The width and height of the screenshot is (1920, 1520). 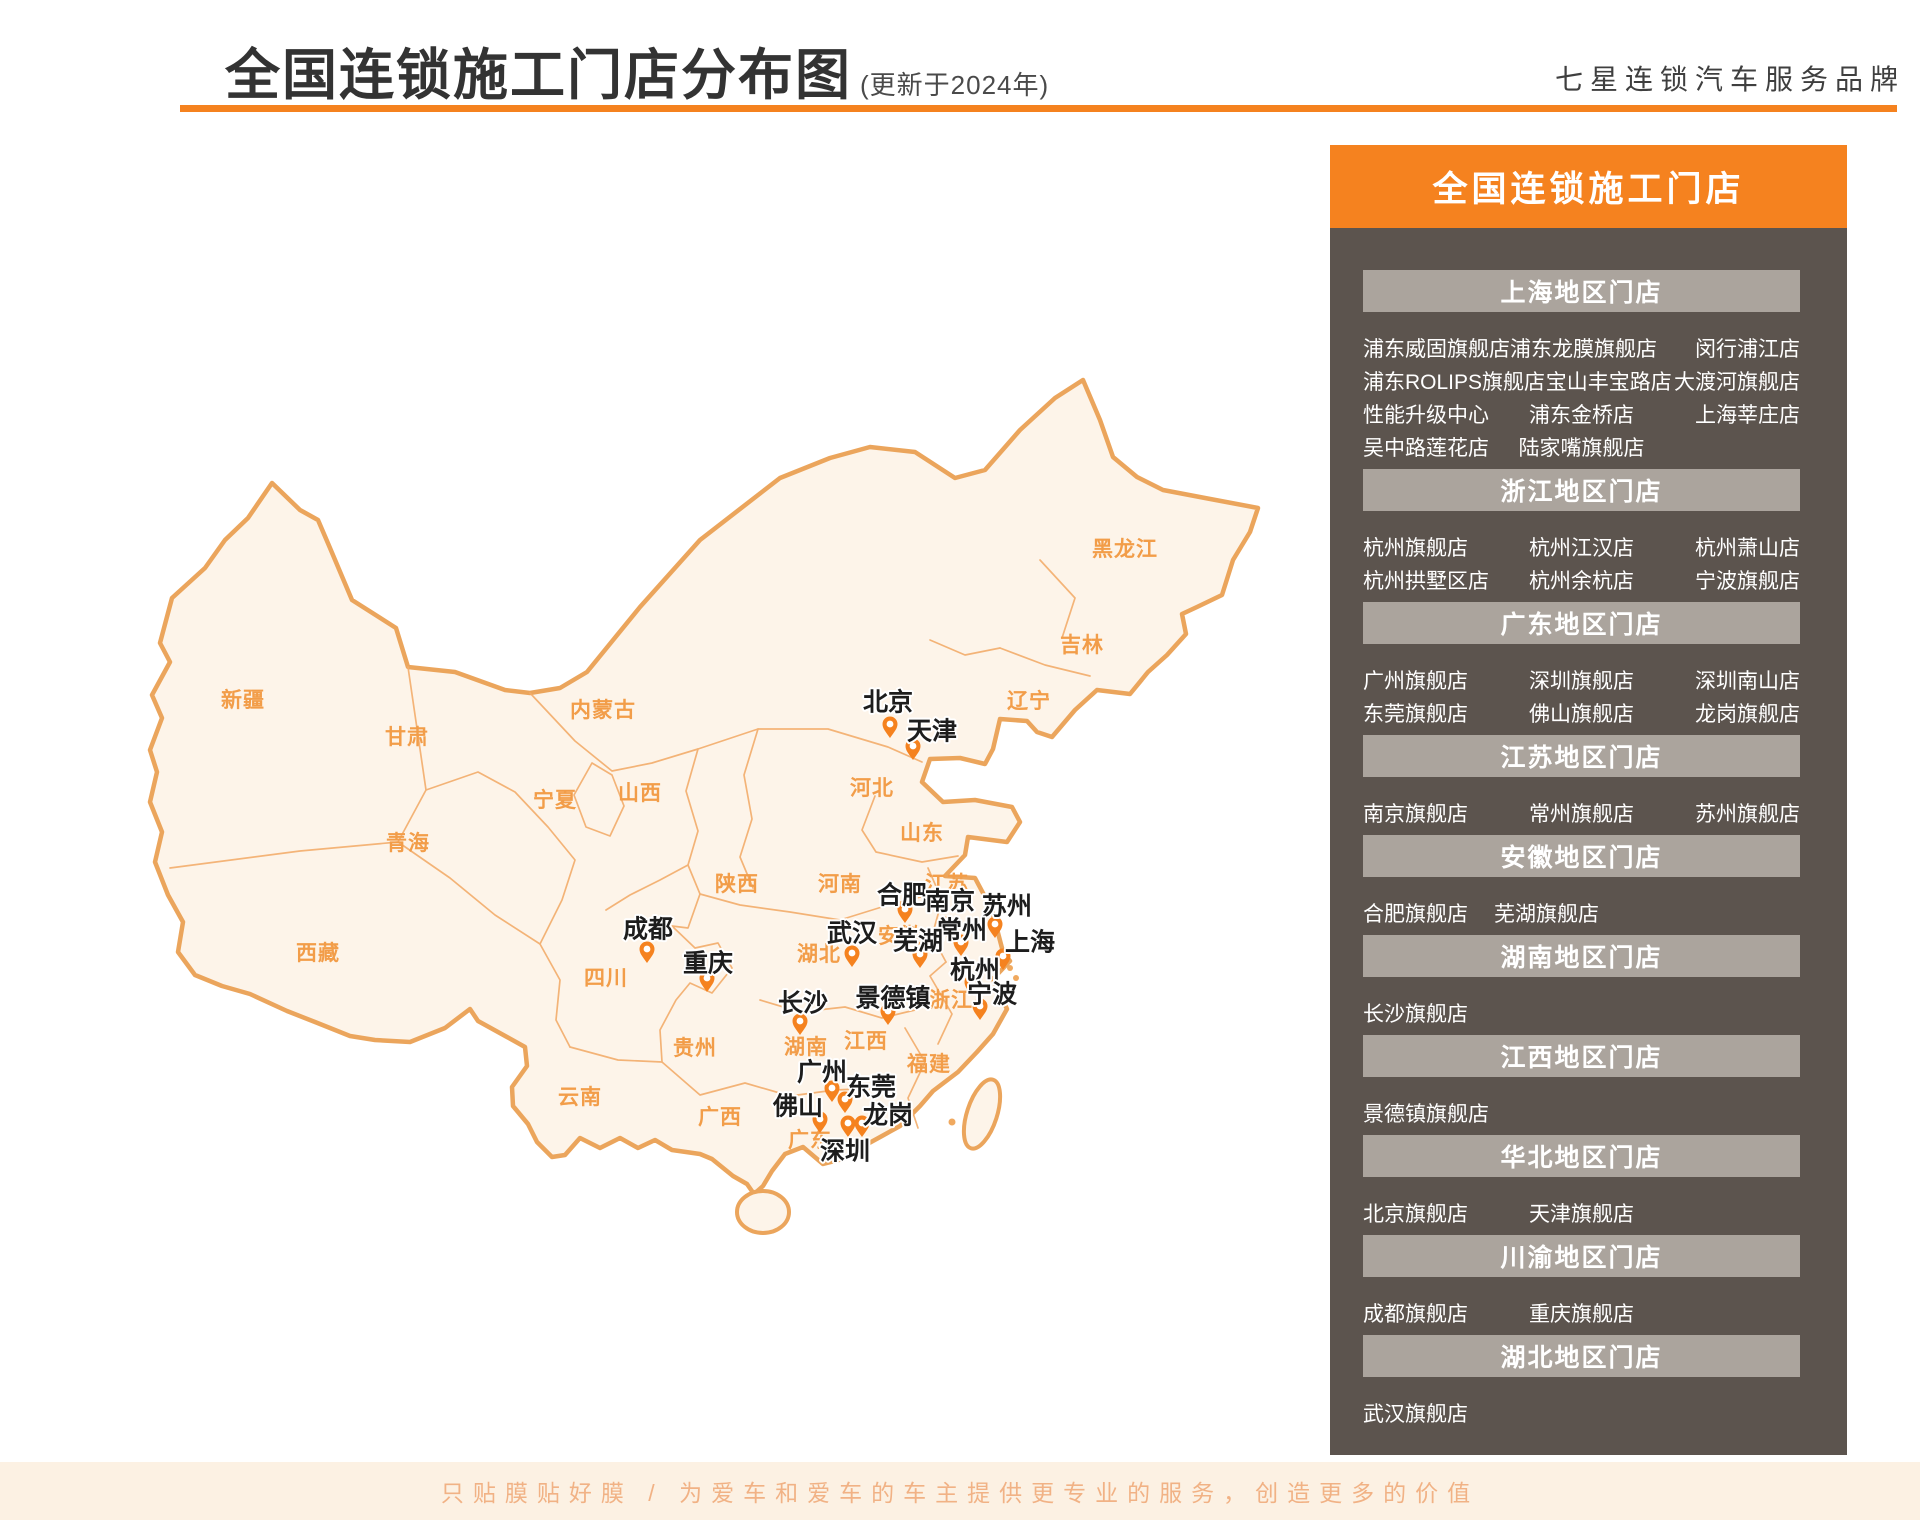 I want to click on province-label: 内蒙古, so click(x=603, y=710).